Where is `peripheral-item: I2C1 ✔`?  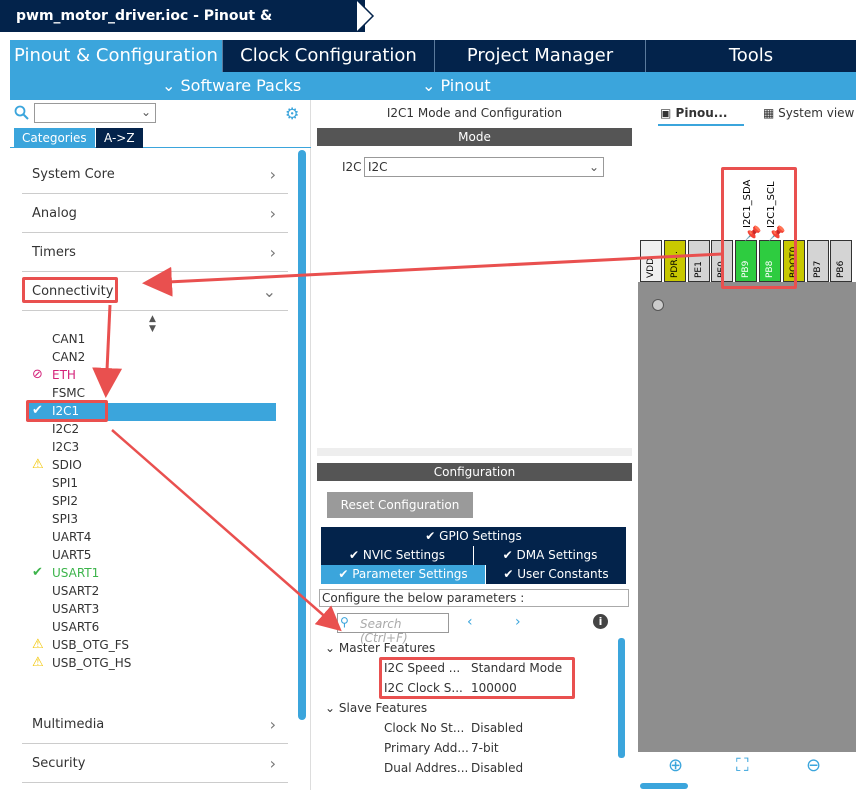
peripheral-item: I2C1 ✔ is located at coordinates (56, 411).